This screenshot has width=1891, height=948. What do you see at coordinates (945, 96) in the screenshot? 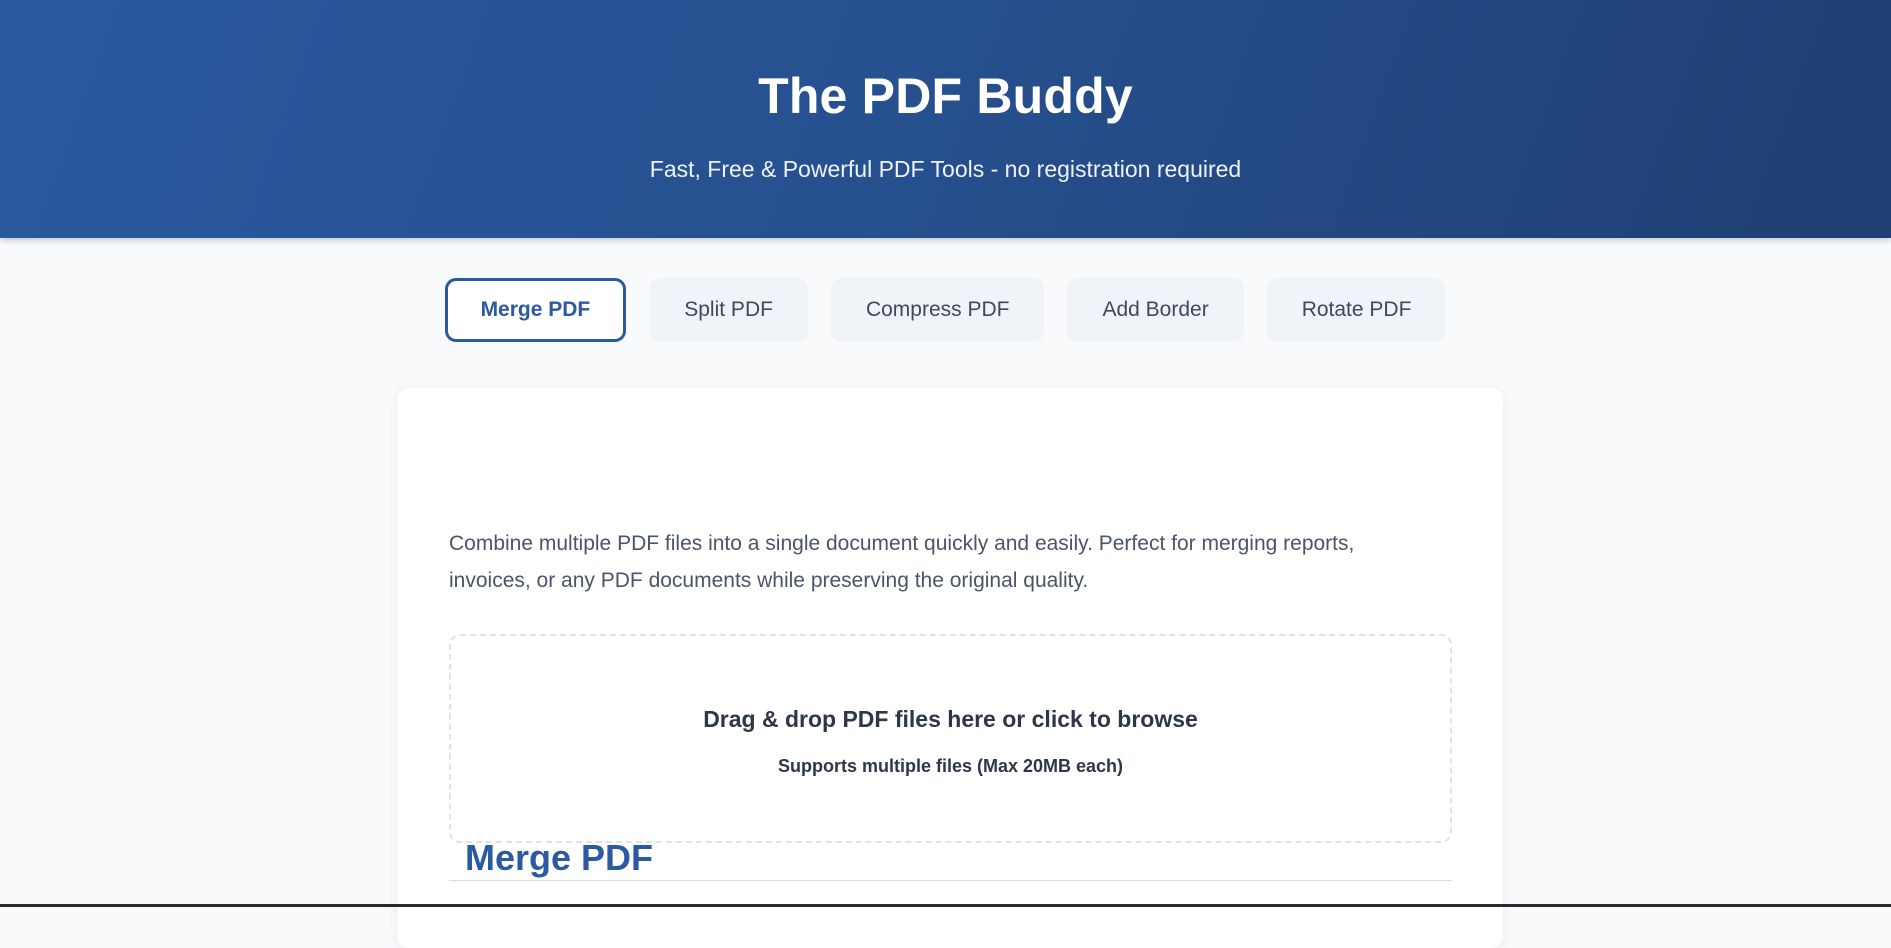
I see `site-title: The PDF Buddy` at bounding box center [945, 96].